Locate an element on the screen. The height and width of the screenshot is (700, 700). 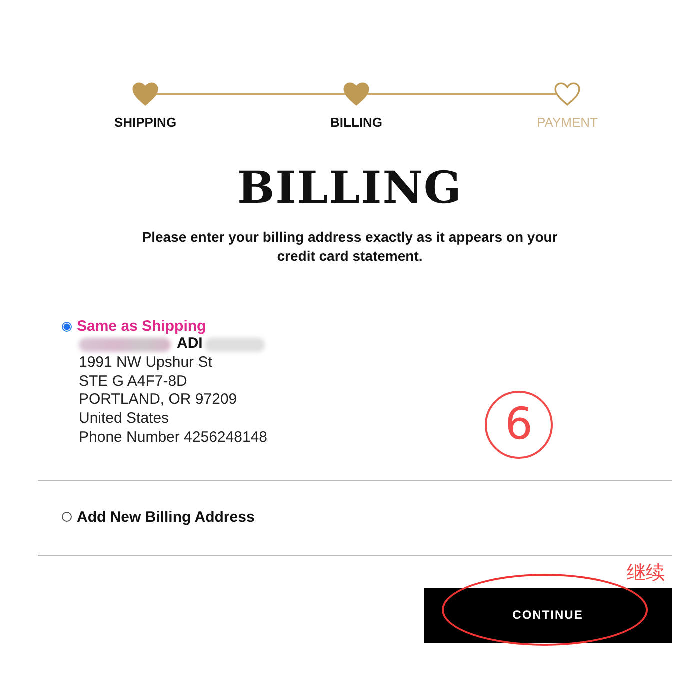
option-label: Same as Shipping is located at coordinates (141, 326).